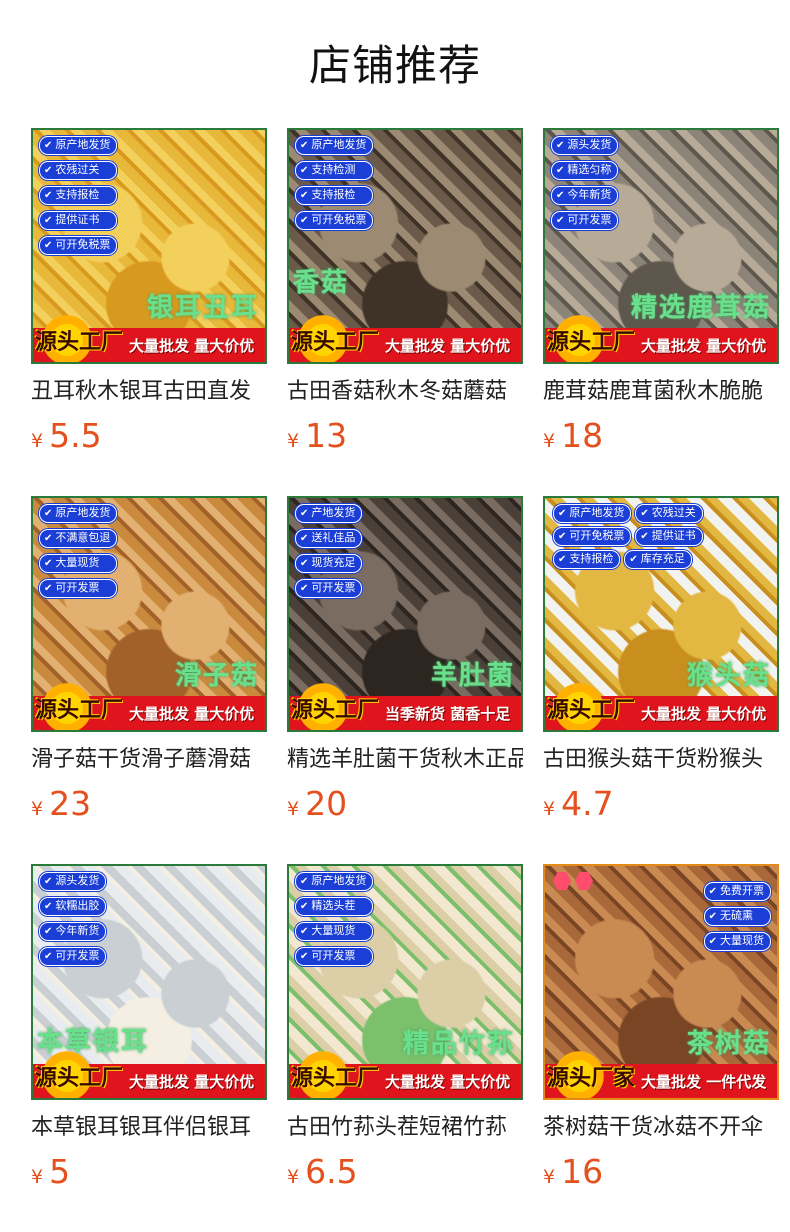 The image size is (790, 1232). I want to click on price-value: 18, so click(582, 435).